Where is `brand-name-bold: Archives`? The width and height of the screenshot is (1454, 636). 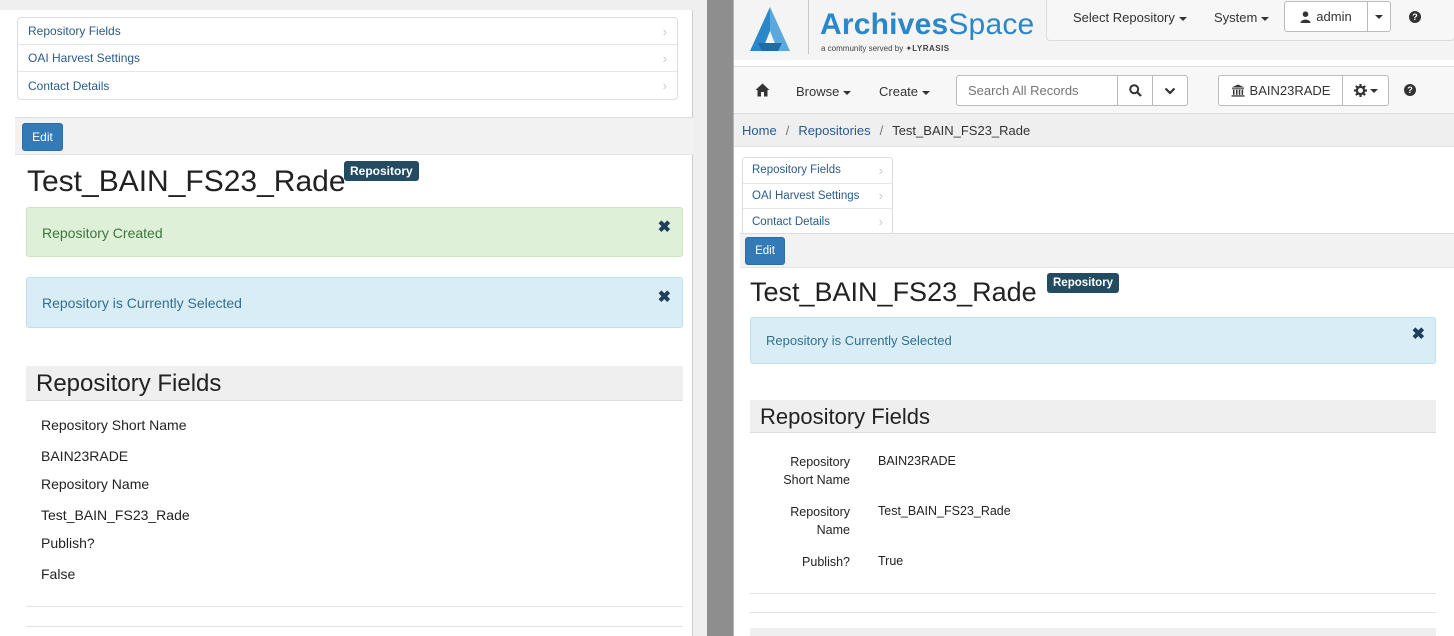 brand-name-bold: Archives is located at coordinates (884, 24).